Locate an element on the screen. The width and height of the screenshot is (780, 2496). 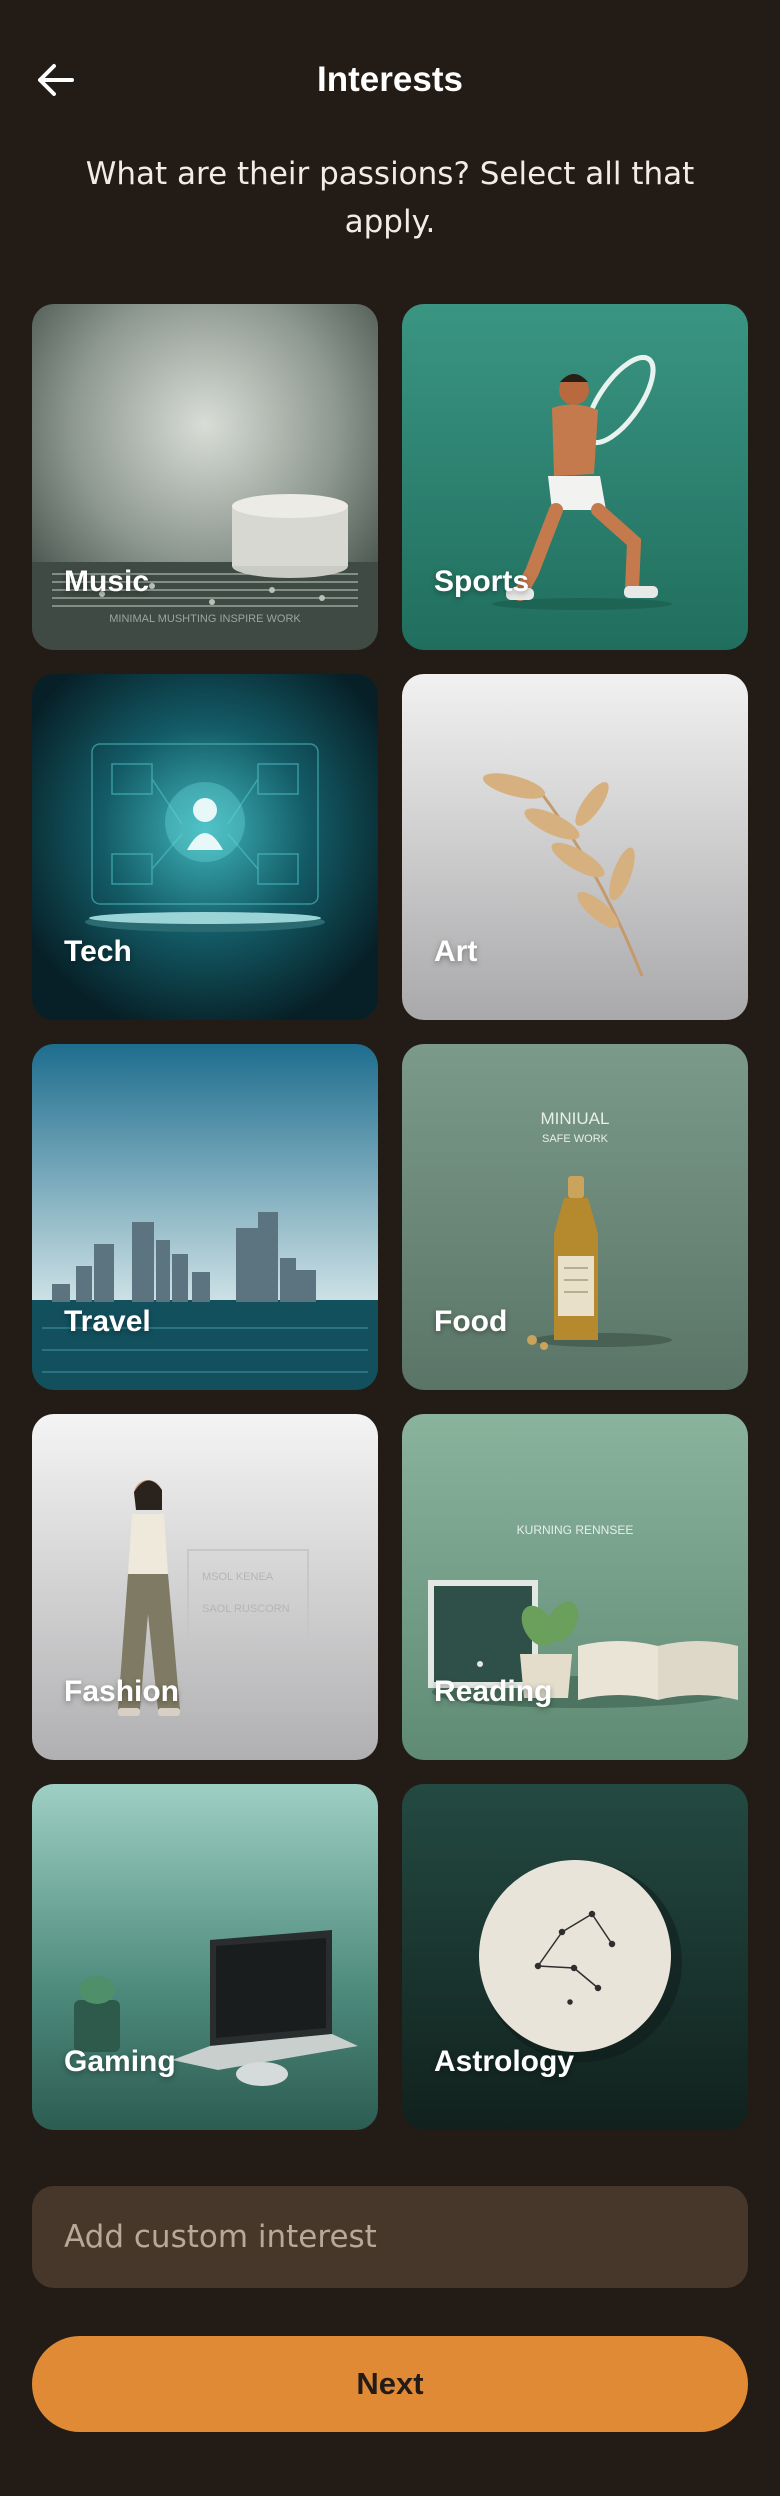
next-button: Next is located at coordinates (390, 2384).